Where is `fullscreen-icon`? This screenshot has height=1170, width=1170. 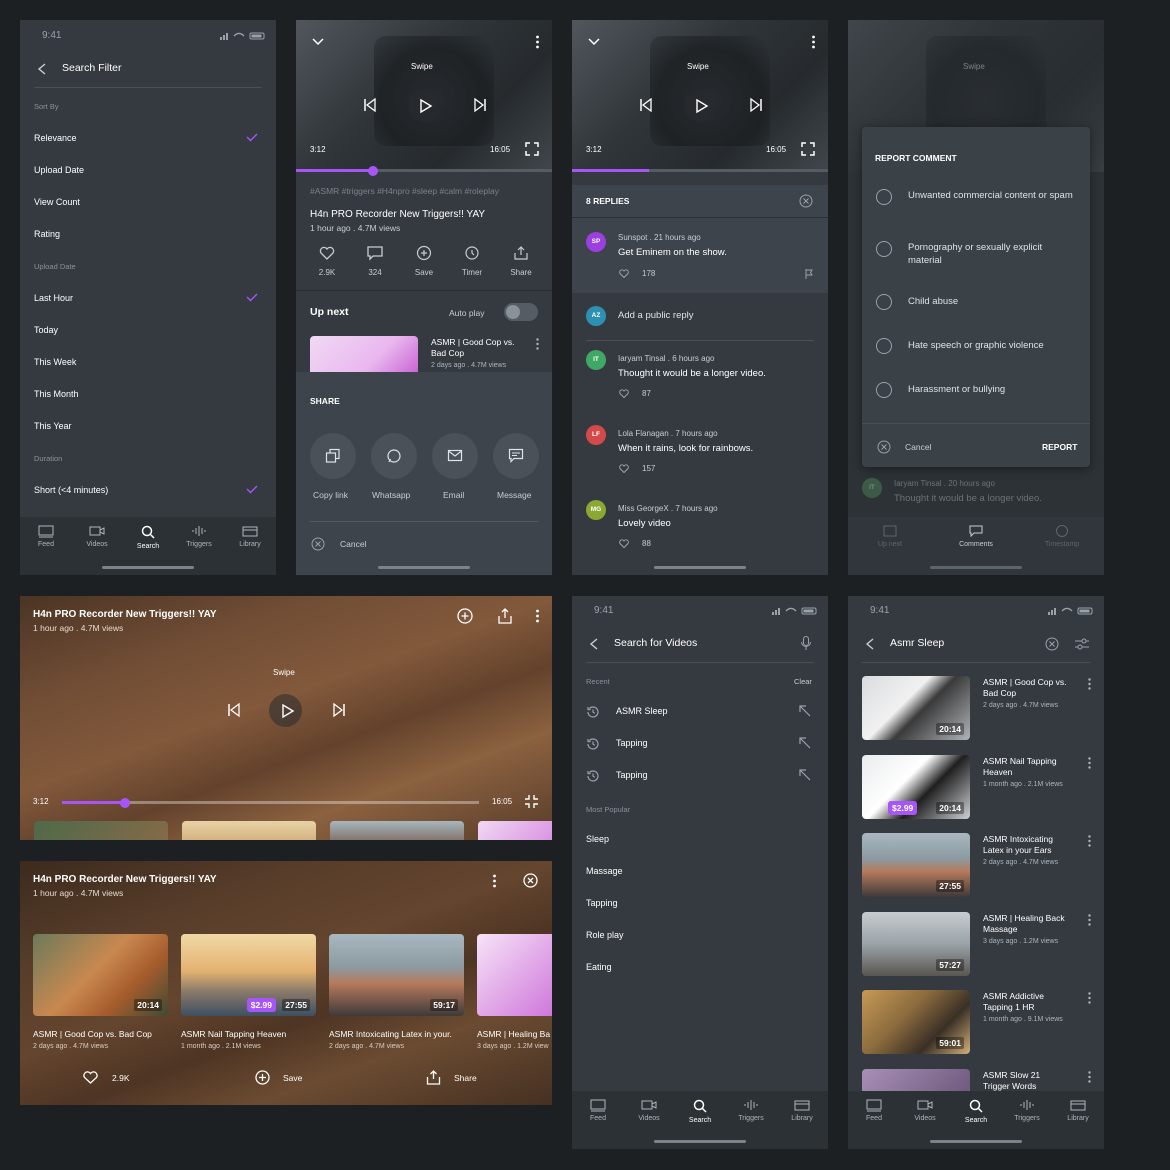
fullscreen-icon is located at coordinates (532, 149).